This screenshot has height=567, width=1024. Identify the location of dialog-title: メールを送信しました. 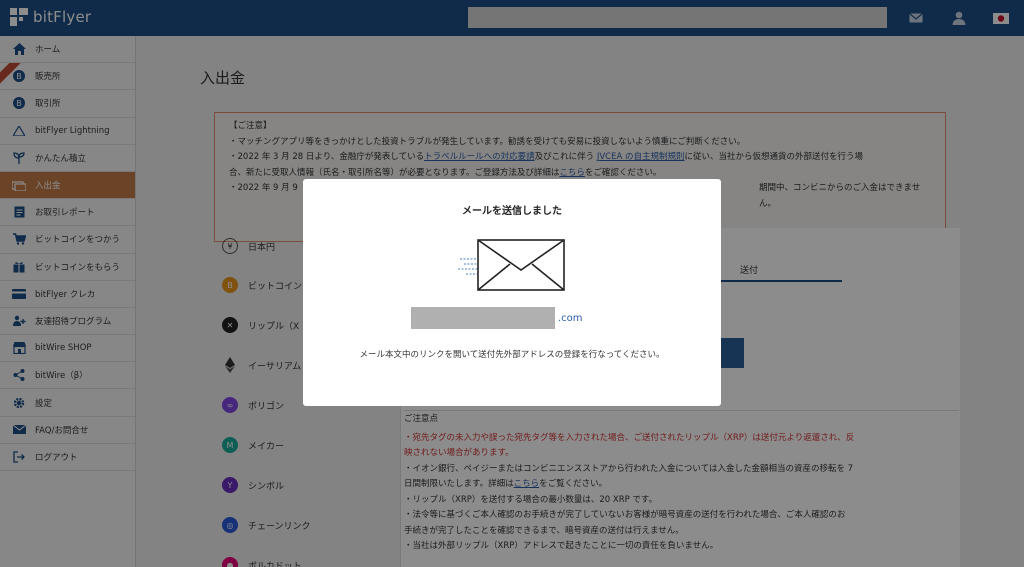
(512, 211).